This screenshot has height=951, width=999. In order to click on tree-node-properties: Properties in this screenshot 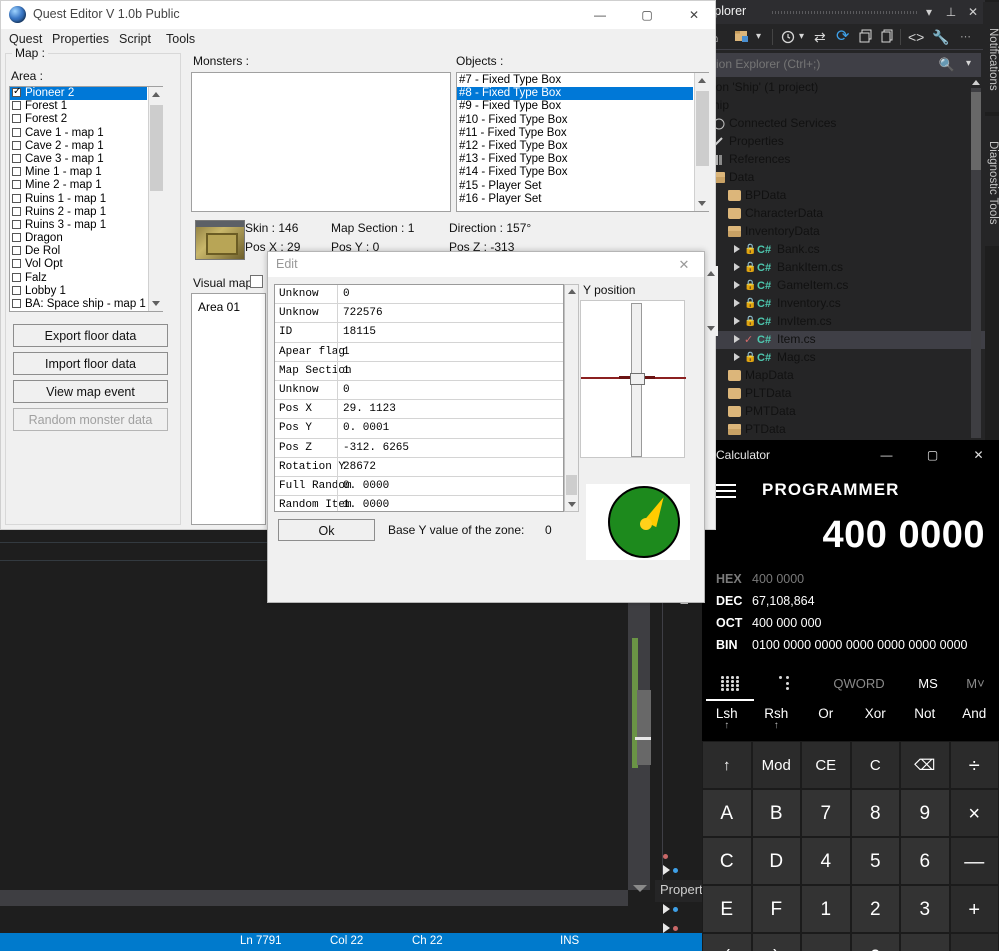, I will do `click(843, 142)`.